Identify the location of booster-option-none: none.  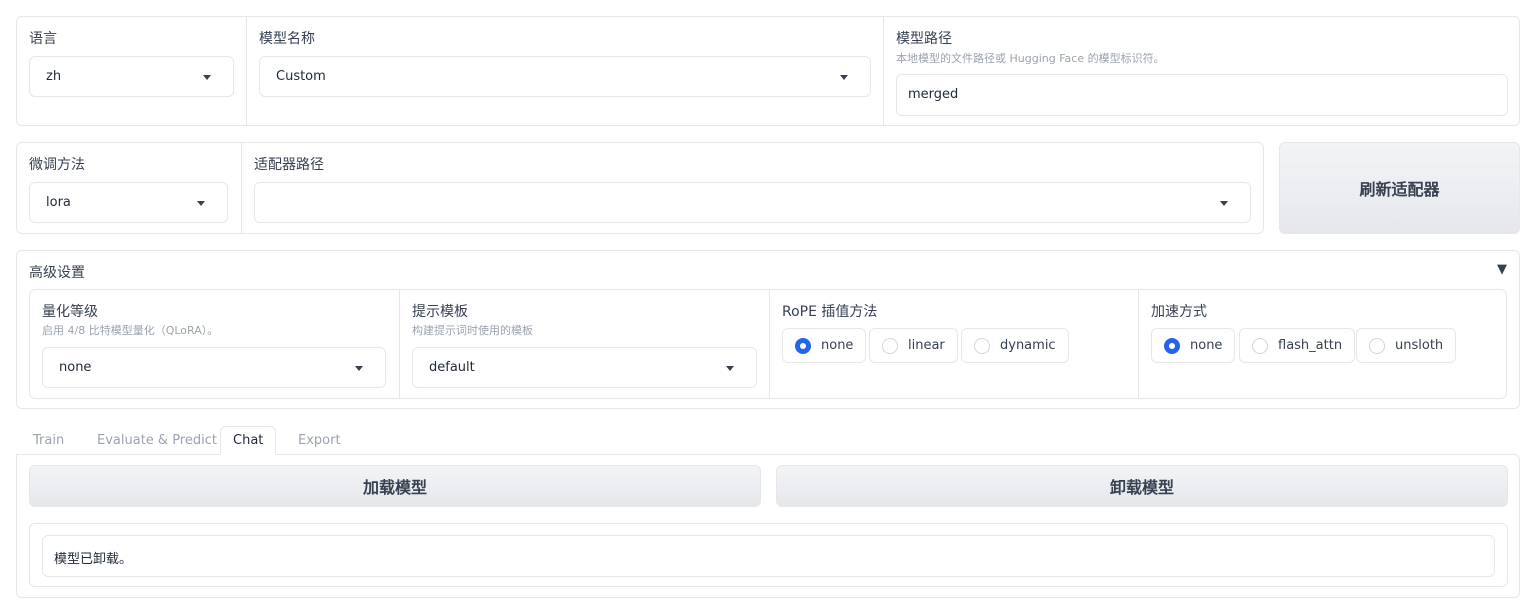
(1193, 345).